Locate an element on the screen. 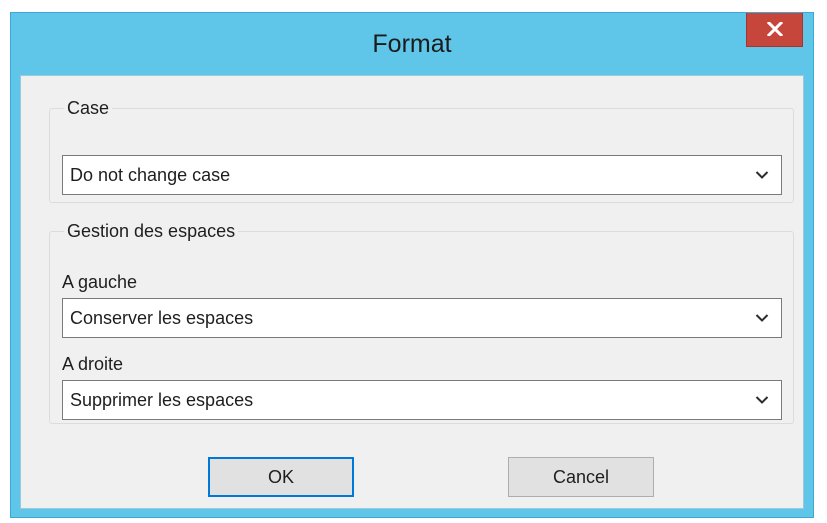 The height and width of the screenshot is (523, 827). case-group-legend: Case is located at coordinates (88, 108).